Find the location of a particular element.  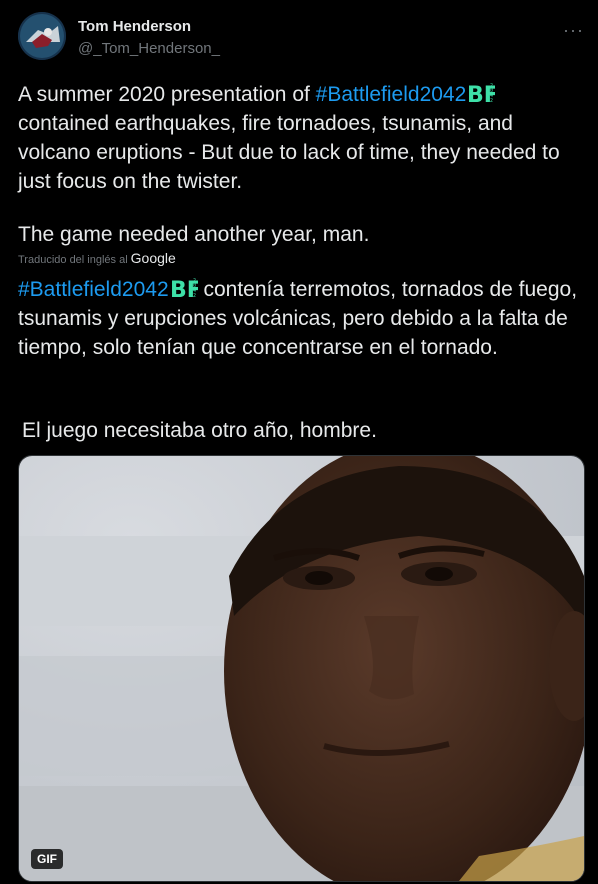

tweet-header: Tom Henderson @_Tom_Henderson_ ··· is located at coordinates (308, 37).